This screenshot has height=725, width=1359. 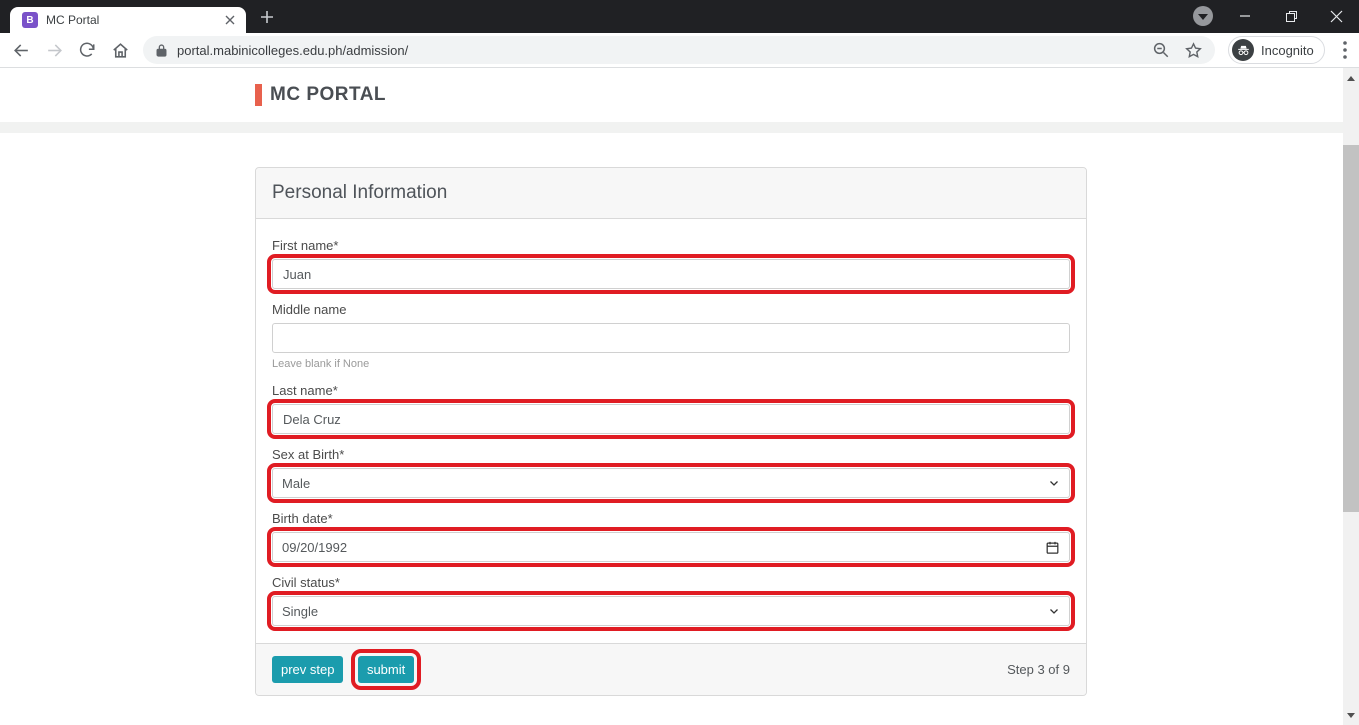 I want to click on new-tab-button, so click(x=267, y=17).